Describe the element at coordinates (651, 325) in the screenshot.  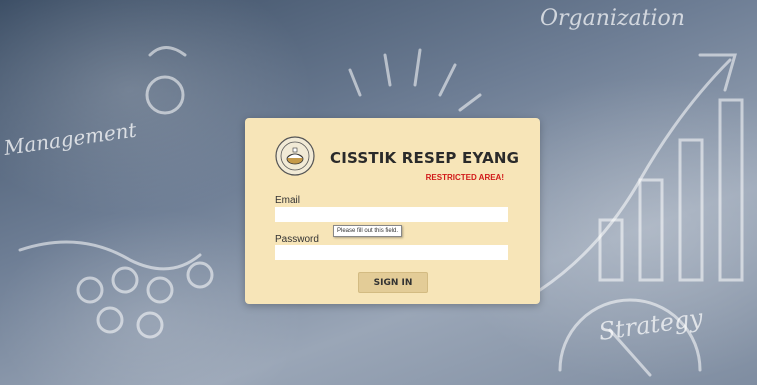
I see `bg-word-strategy: Strategy` at that location.